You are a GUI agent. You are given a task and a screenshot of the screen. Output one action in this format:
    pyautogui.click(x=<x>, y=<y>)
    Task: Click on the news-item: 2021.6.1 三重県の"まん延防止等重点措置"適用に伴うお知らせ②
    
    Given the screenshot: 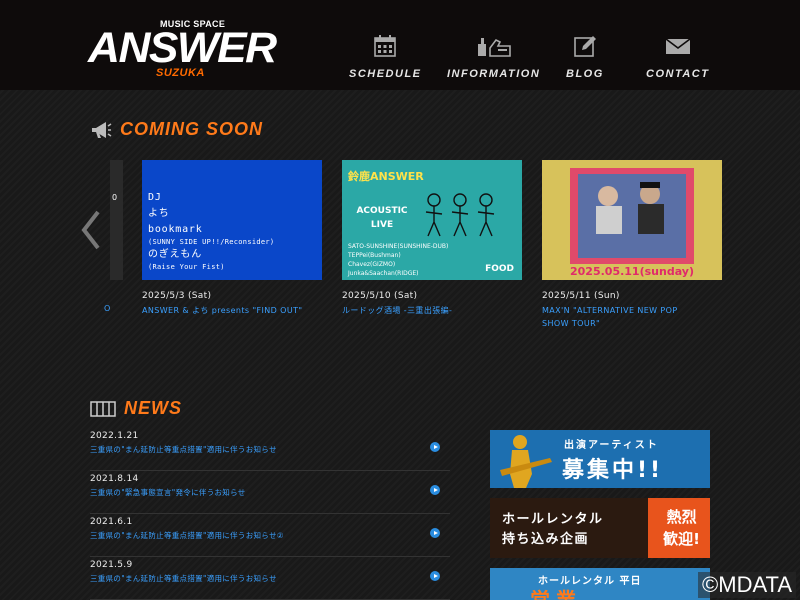 What is the action you would take?
    pyautogui.click(x=270, y=535)
    